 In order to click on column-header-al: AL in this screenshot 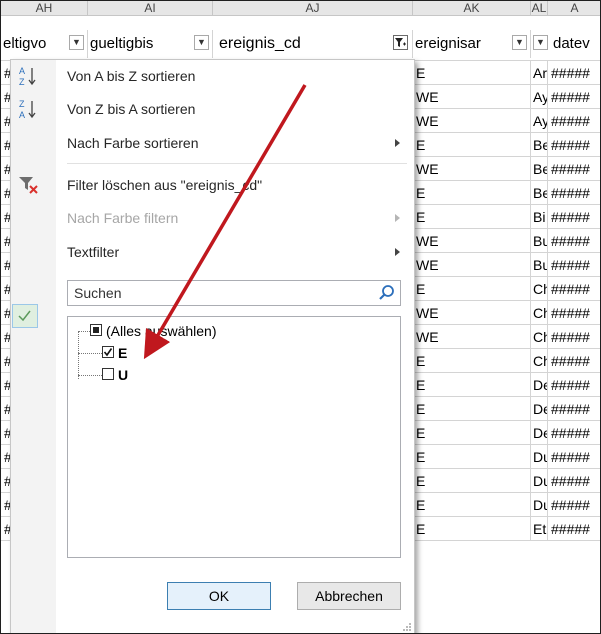, I will do `click(539, 8)`.